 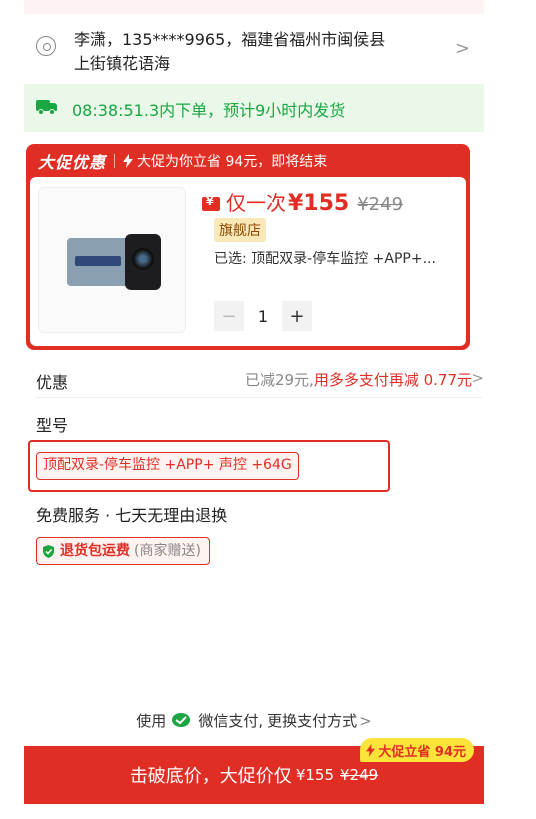 What do you see at coordinates (209, 110) in the screenshot?
I see `shipping-text: 08:38:51.3内下单，预计9小时内发货` at bounding box center [209, 110].